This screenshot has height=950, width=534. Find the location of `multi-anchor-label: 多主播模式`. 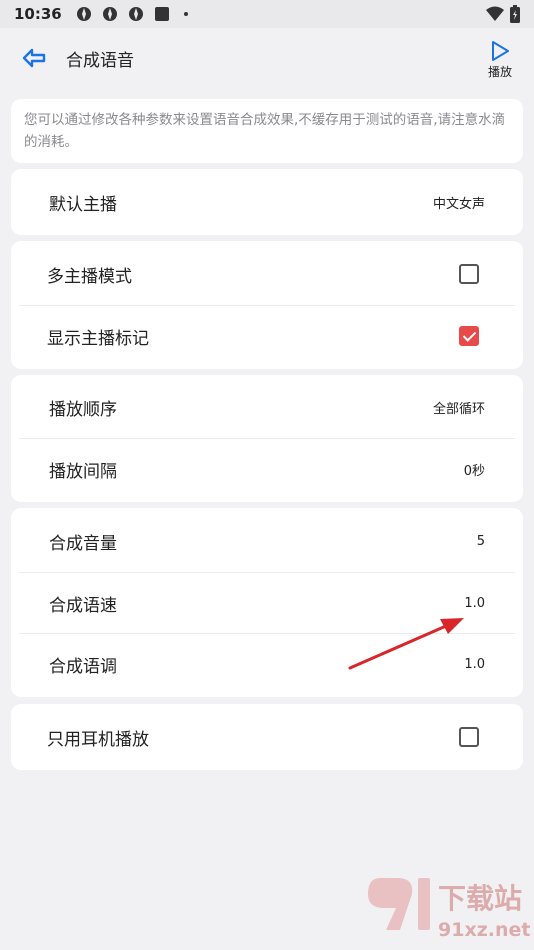

multi-anchor-label: 多主播模式 is located at coordinates (89, 276).